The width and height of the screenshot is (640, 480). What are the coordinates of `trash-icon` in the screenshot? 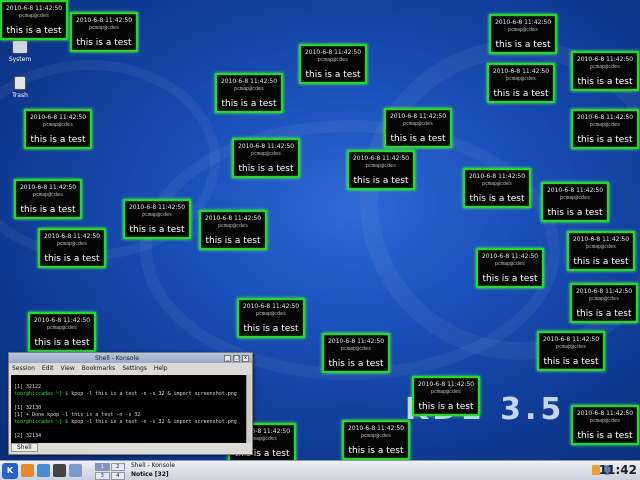 It's located at (20, 83).